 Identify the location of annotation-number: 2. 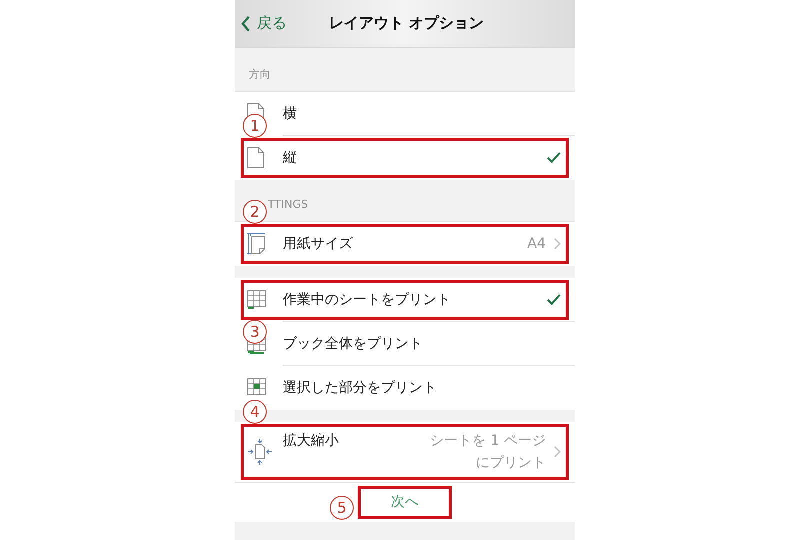
(255, 212).